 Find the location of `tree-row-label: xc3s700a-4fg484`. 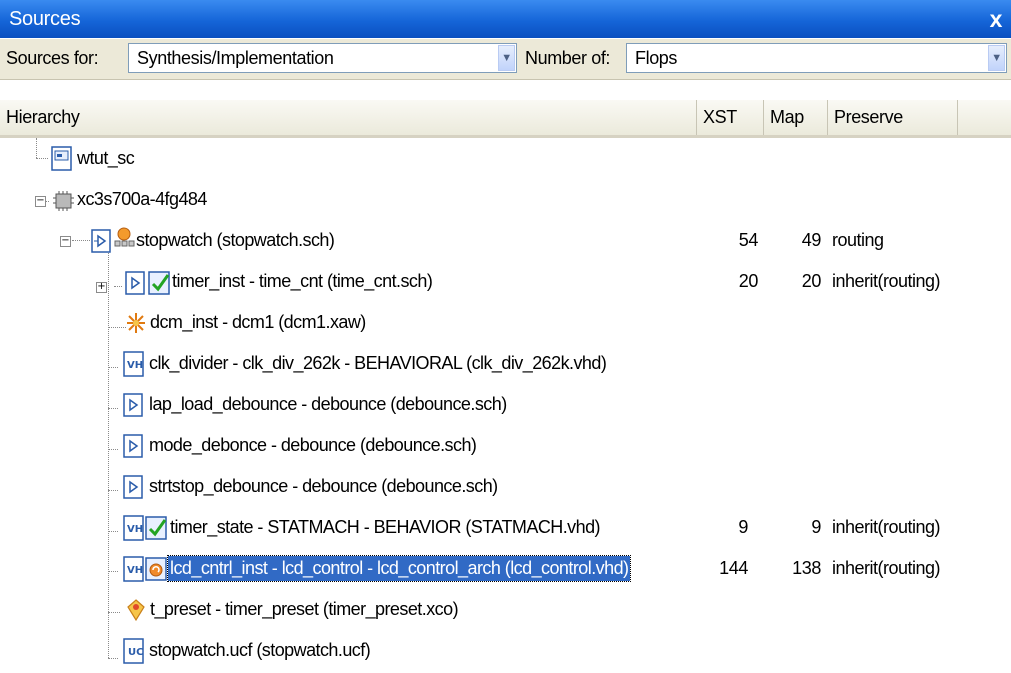

tree-row-label: xc3s700a-4fg484 is located at coordinates (142, 199).